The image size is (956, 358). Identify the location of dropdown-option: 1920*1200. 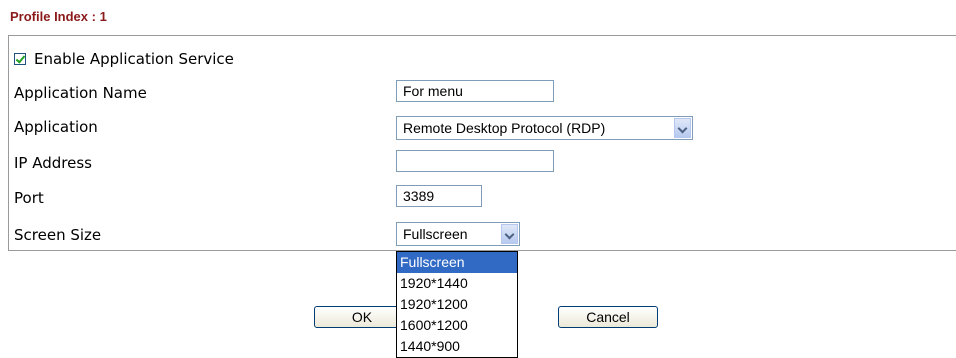
(457, 304).